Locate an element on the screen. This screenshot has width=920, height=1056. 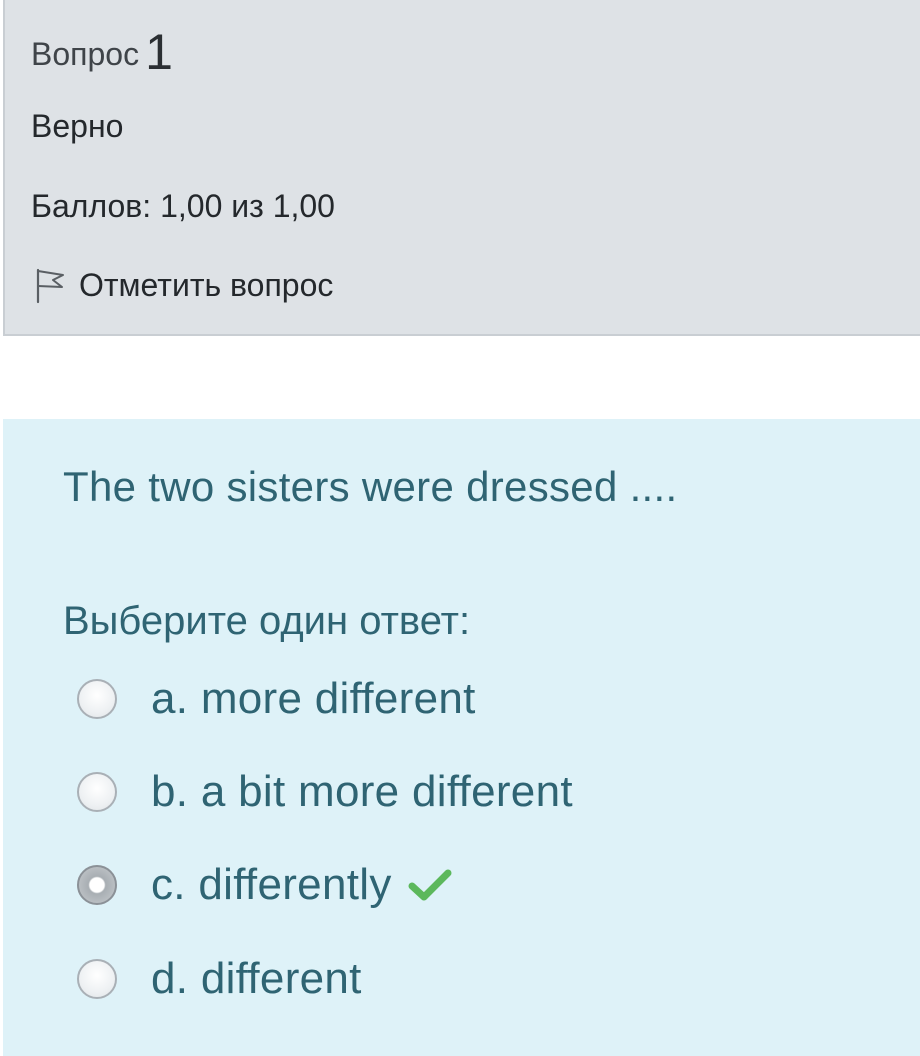
radio-button-c-selected is located at coordinates (97, 885).